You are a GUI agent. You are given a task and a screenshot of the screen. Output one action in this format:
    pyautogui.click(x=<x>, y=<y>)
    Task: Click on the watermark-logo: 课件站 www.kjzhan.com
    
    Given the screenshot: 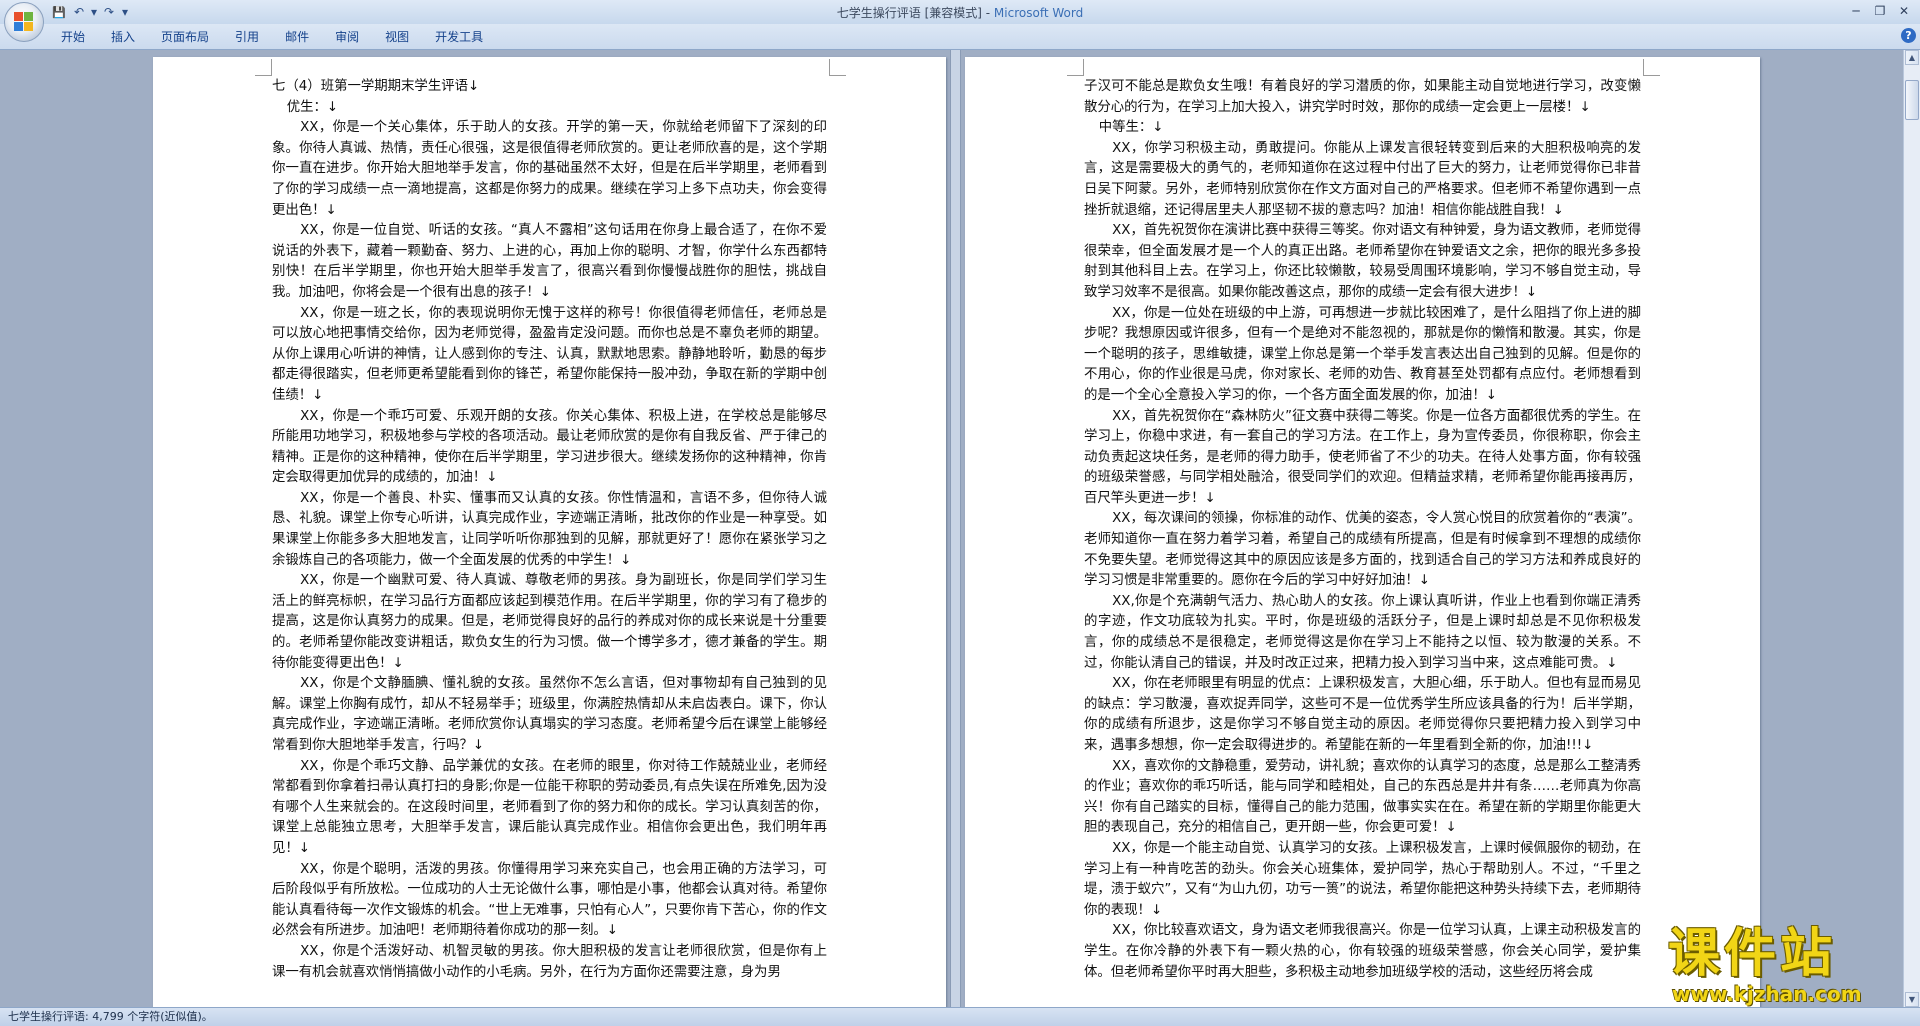 What is the action you would take?
    pyautogui.click(x=1792, y=966)
    